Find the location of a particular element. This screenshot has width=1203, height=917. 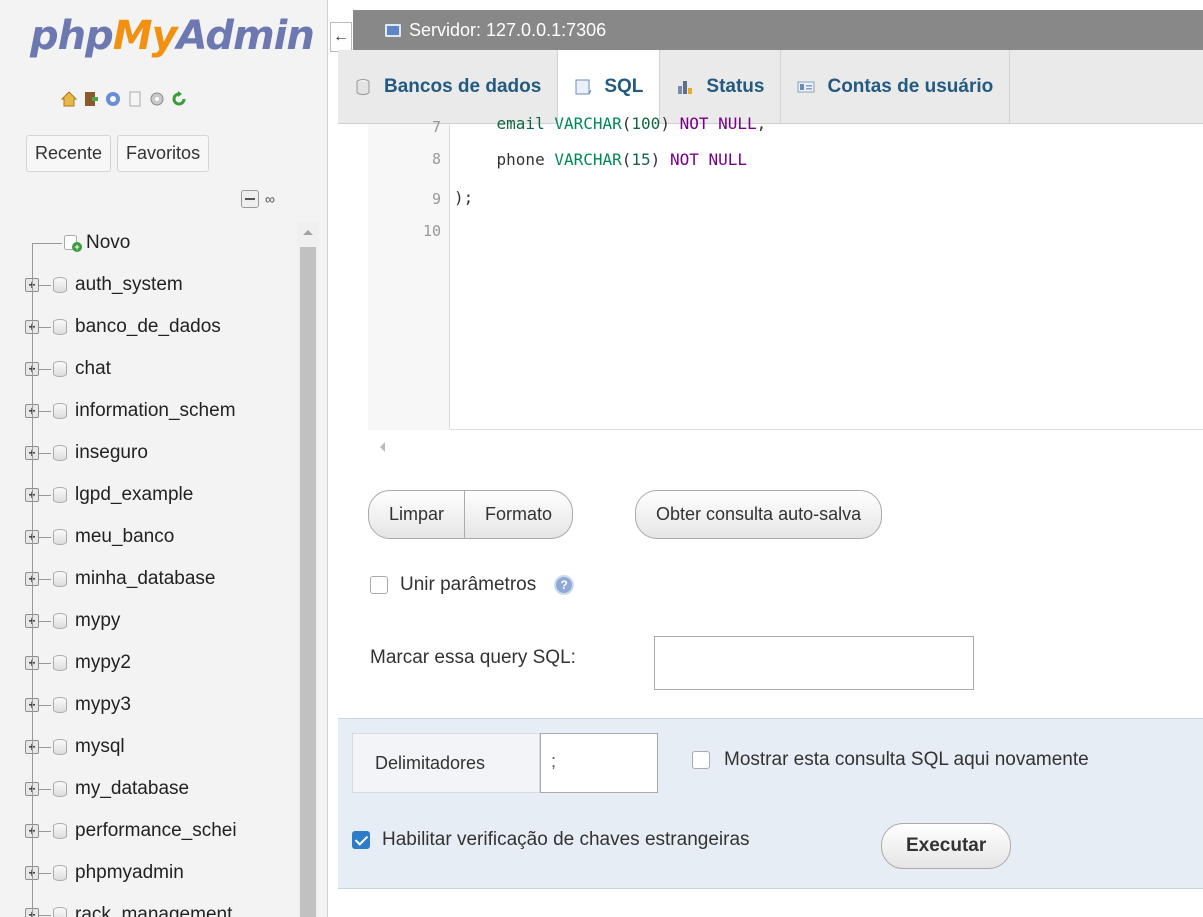

link-icon: ∞ is located at coordinates (270, 199).